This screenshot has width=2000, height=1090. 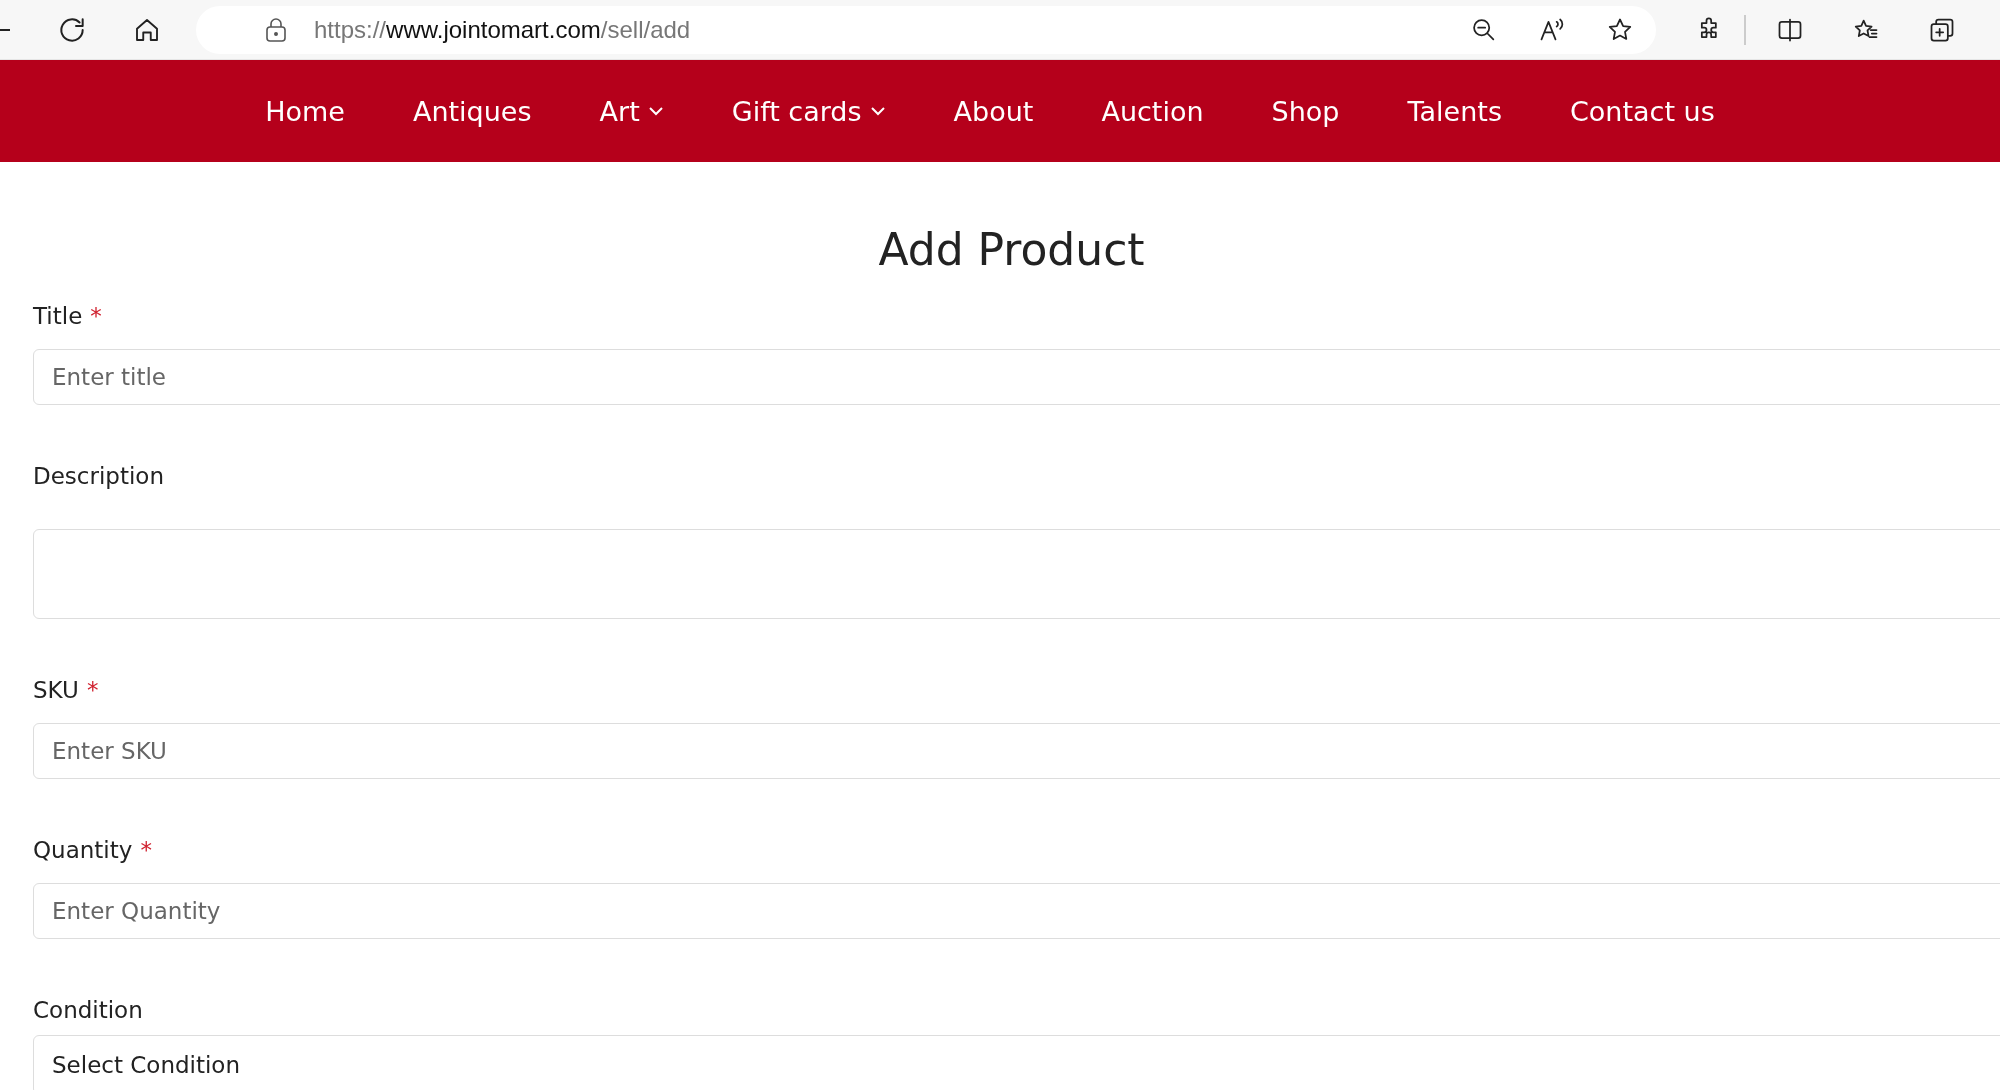 I want to click on field-label: Title, so click(x=58, y=316).